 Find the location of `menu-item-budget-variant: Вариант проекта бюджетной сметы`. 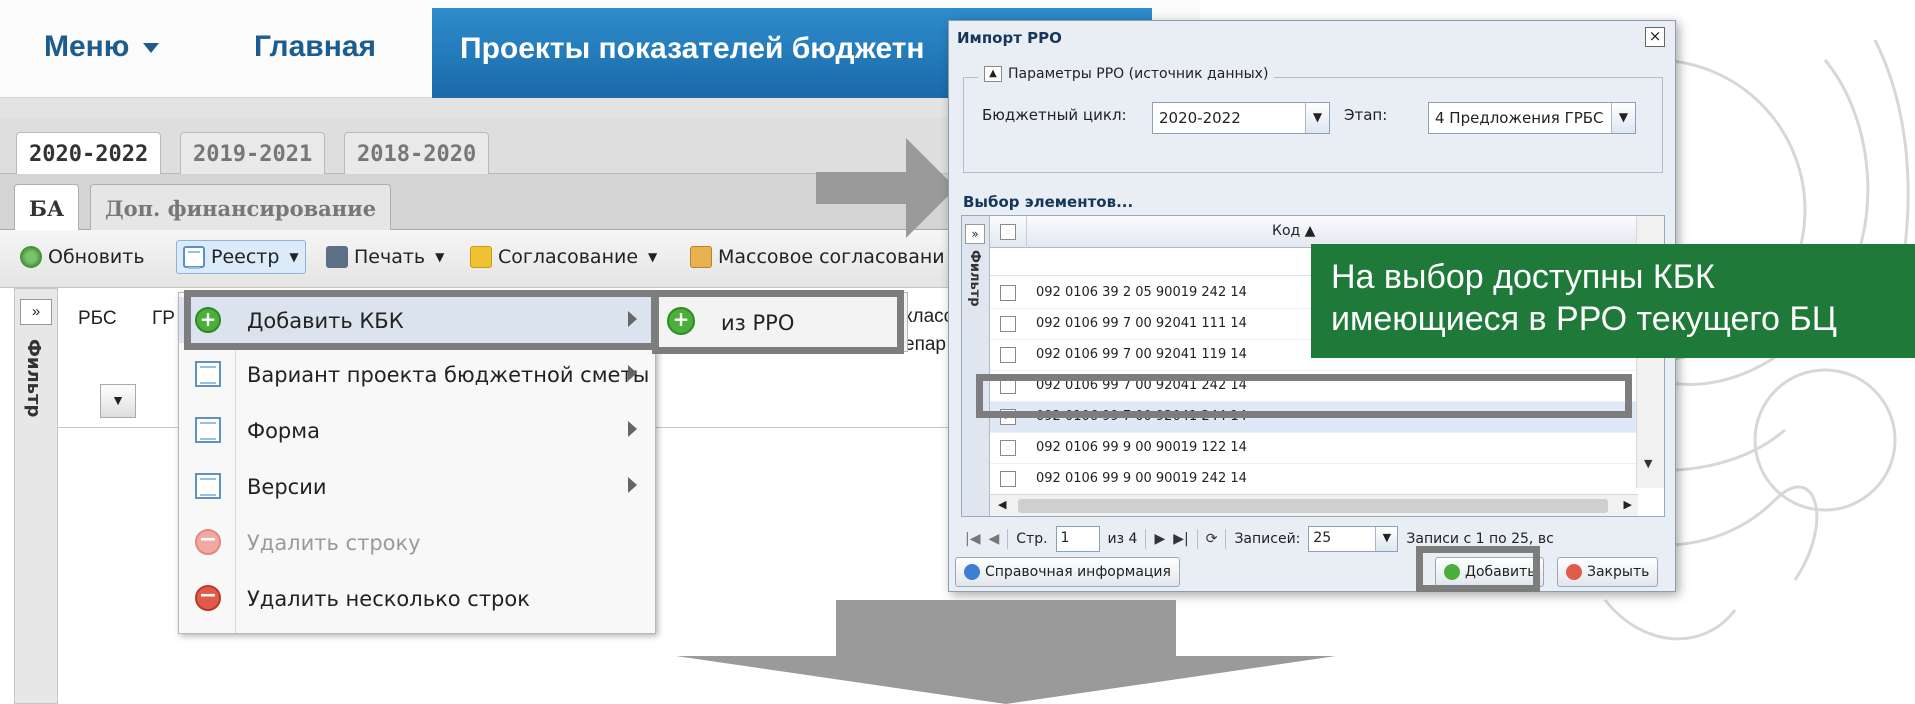

menu-item-budget-variant: Вариант проекта бюджетной сметы is located at coordinates (417, 374).